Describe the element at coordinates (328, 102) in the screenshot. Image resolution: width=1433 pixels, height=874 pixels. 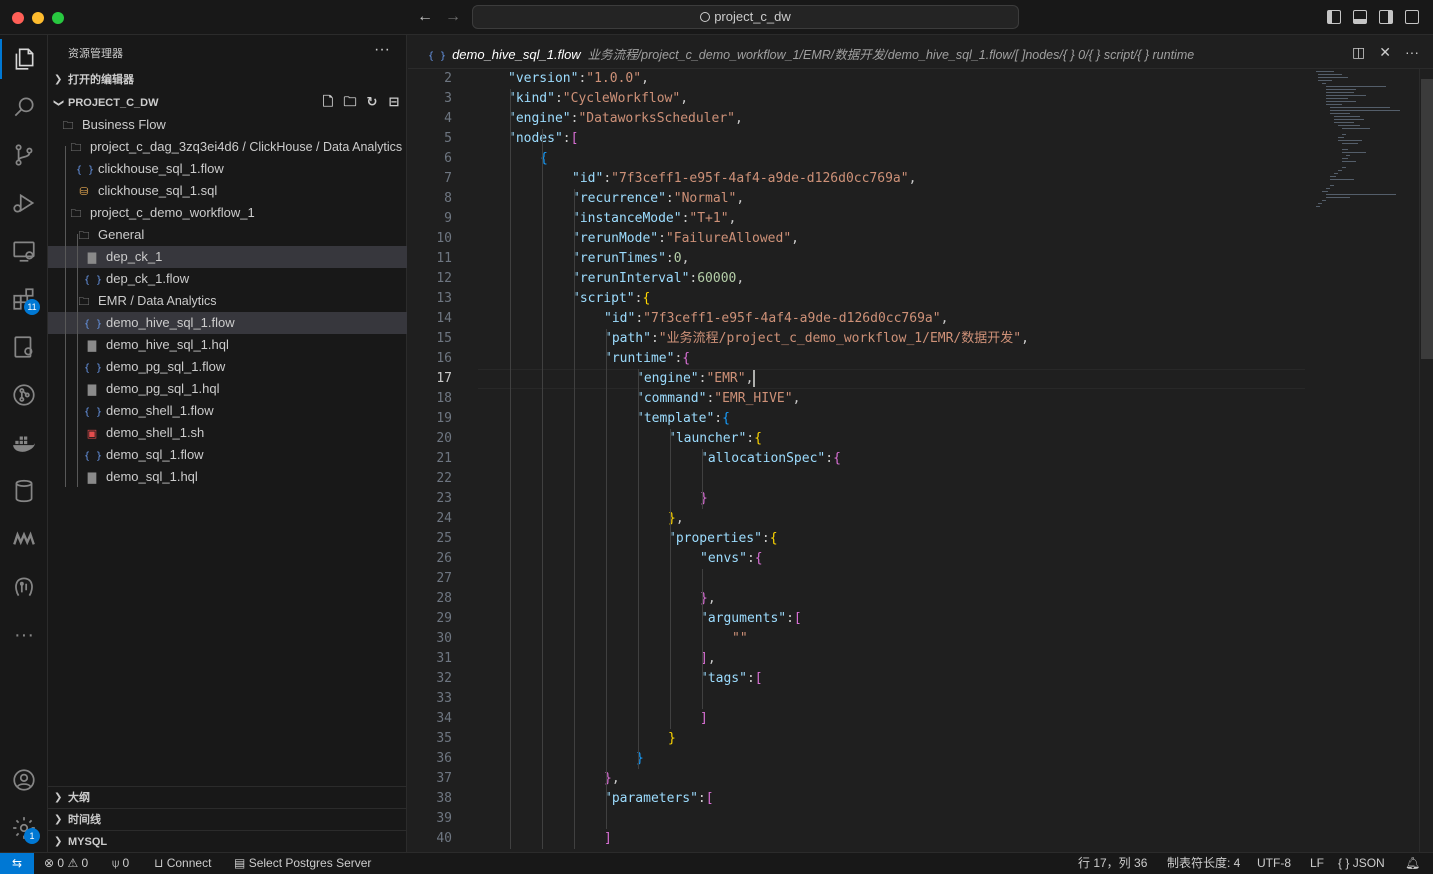
I see `new-file-icon: 🗋` at that location.